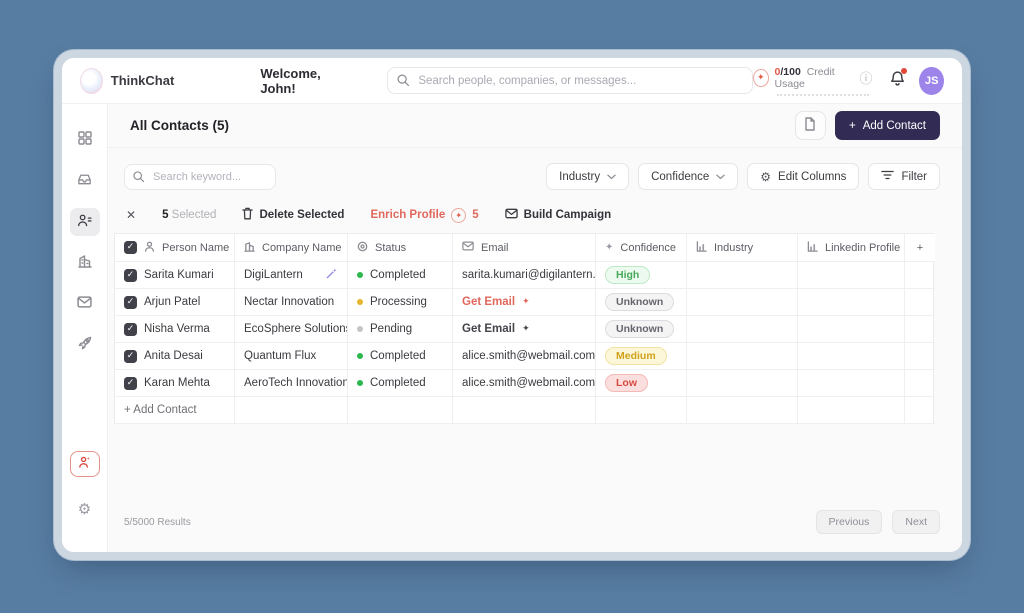  Describe the element at coordinates (424, 215) in the screenshot. I see `enrich-profile-button: Enrich Profile ✦ 5` at that location.